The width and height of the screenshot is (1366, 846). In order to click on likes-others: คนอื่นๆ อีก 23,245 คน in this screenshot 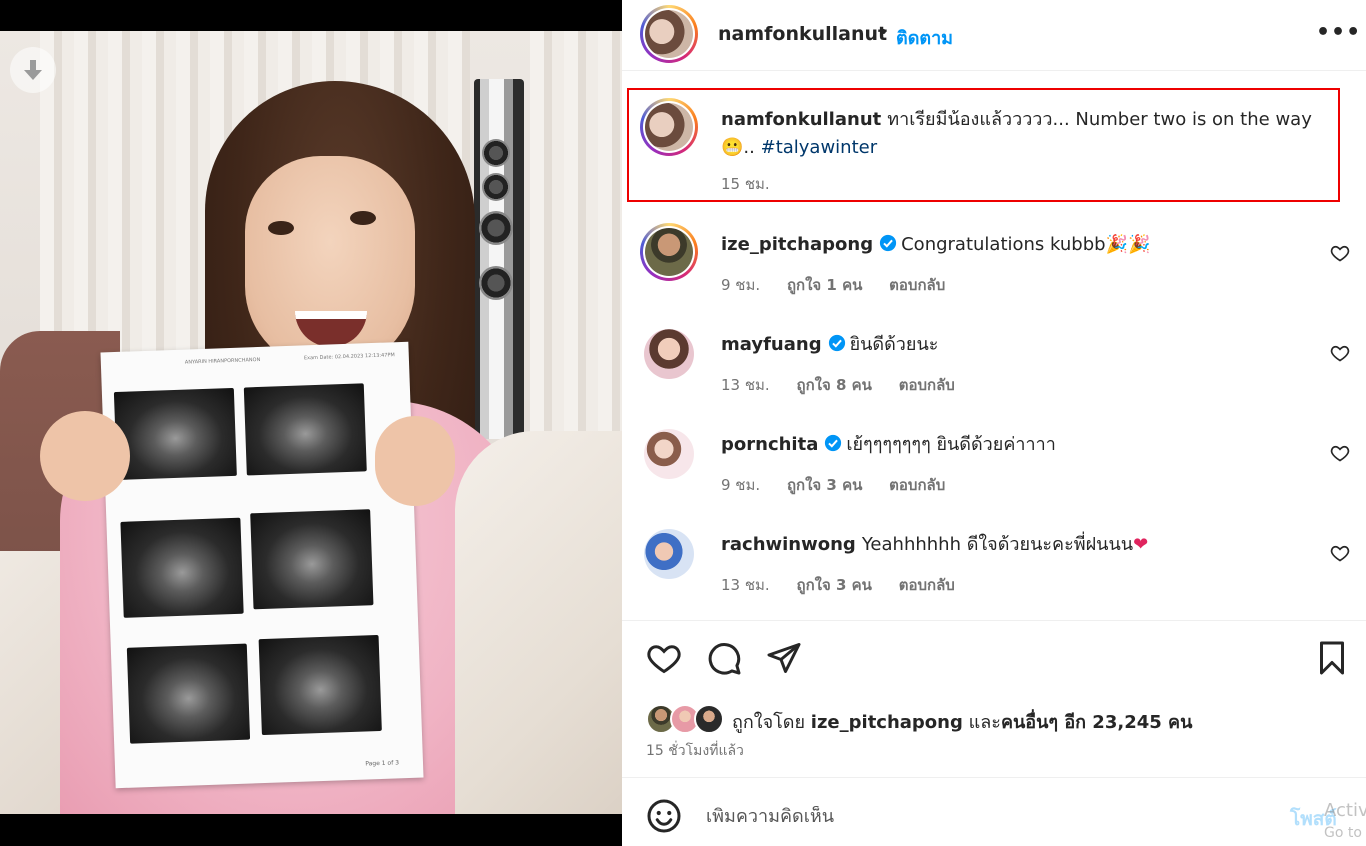, I will do `click(1096, 722)`.